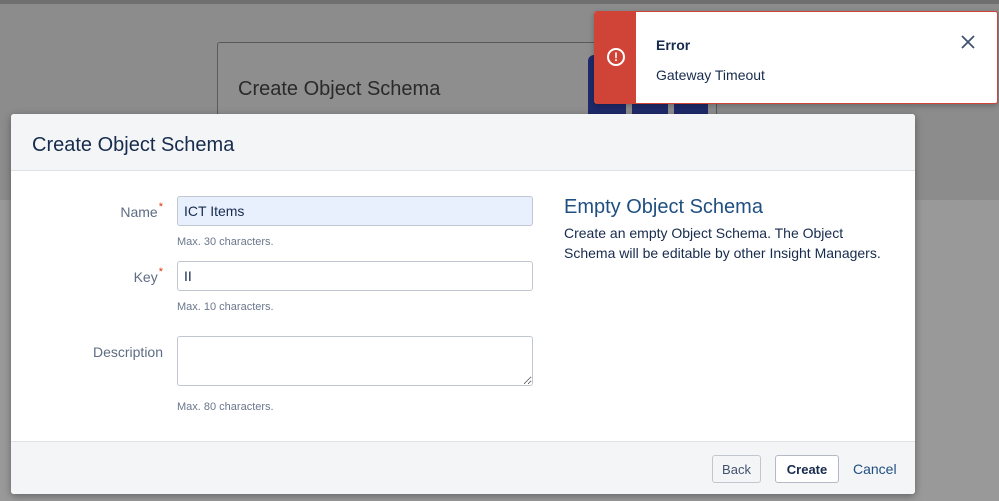 This screenshot has height=501, width=999. Describe the element at coordinates (807, 469) in the screenshot. I see `create-button: Create` at that location.